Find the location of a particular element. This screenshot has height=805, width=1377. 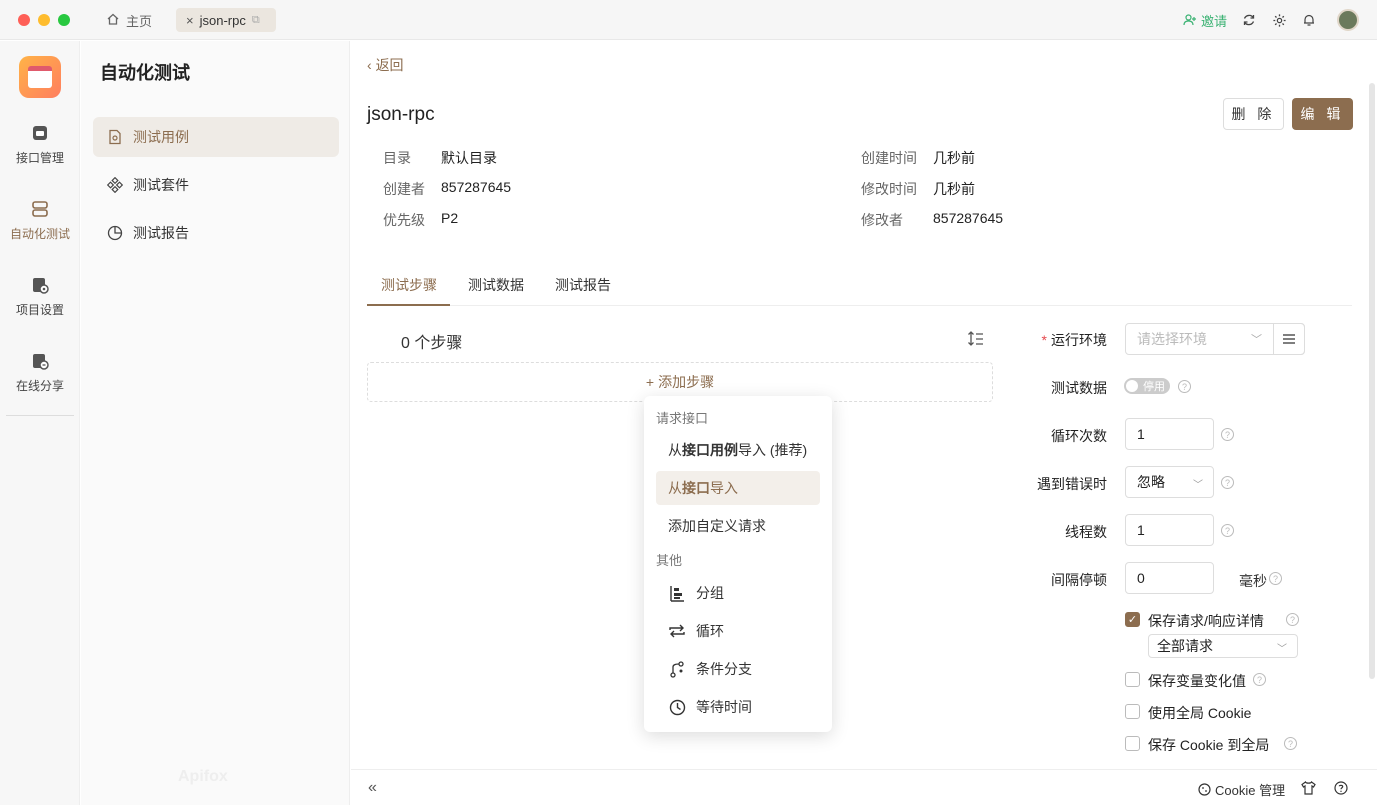

close-tab-icon: × is located at coordinates (190, 20).